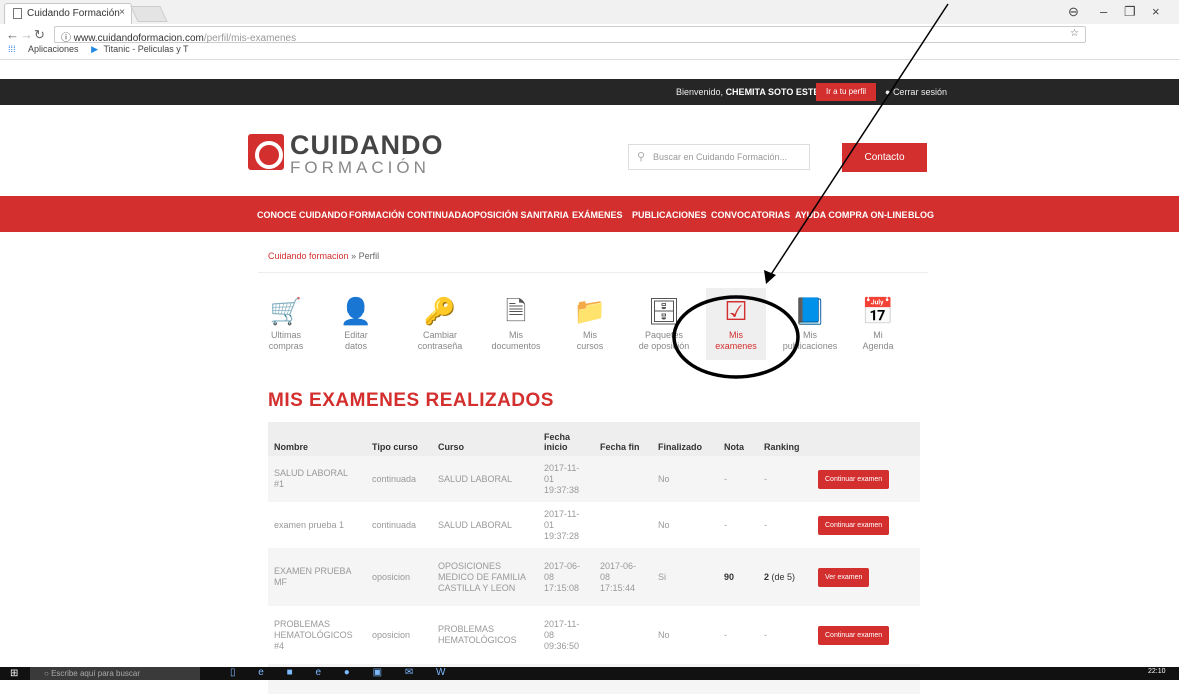 The width and height of the screenshot is (1179, 694). What do you see at coordinates (664, 335) in the screenshot?
I see `nav-label: Paquetes` at bounding box center [664, 335].